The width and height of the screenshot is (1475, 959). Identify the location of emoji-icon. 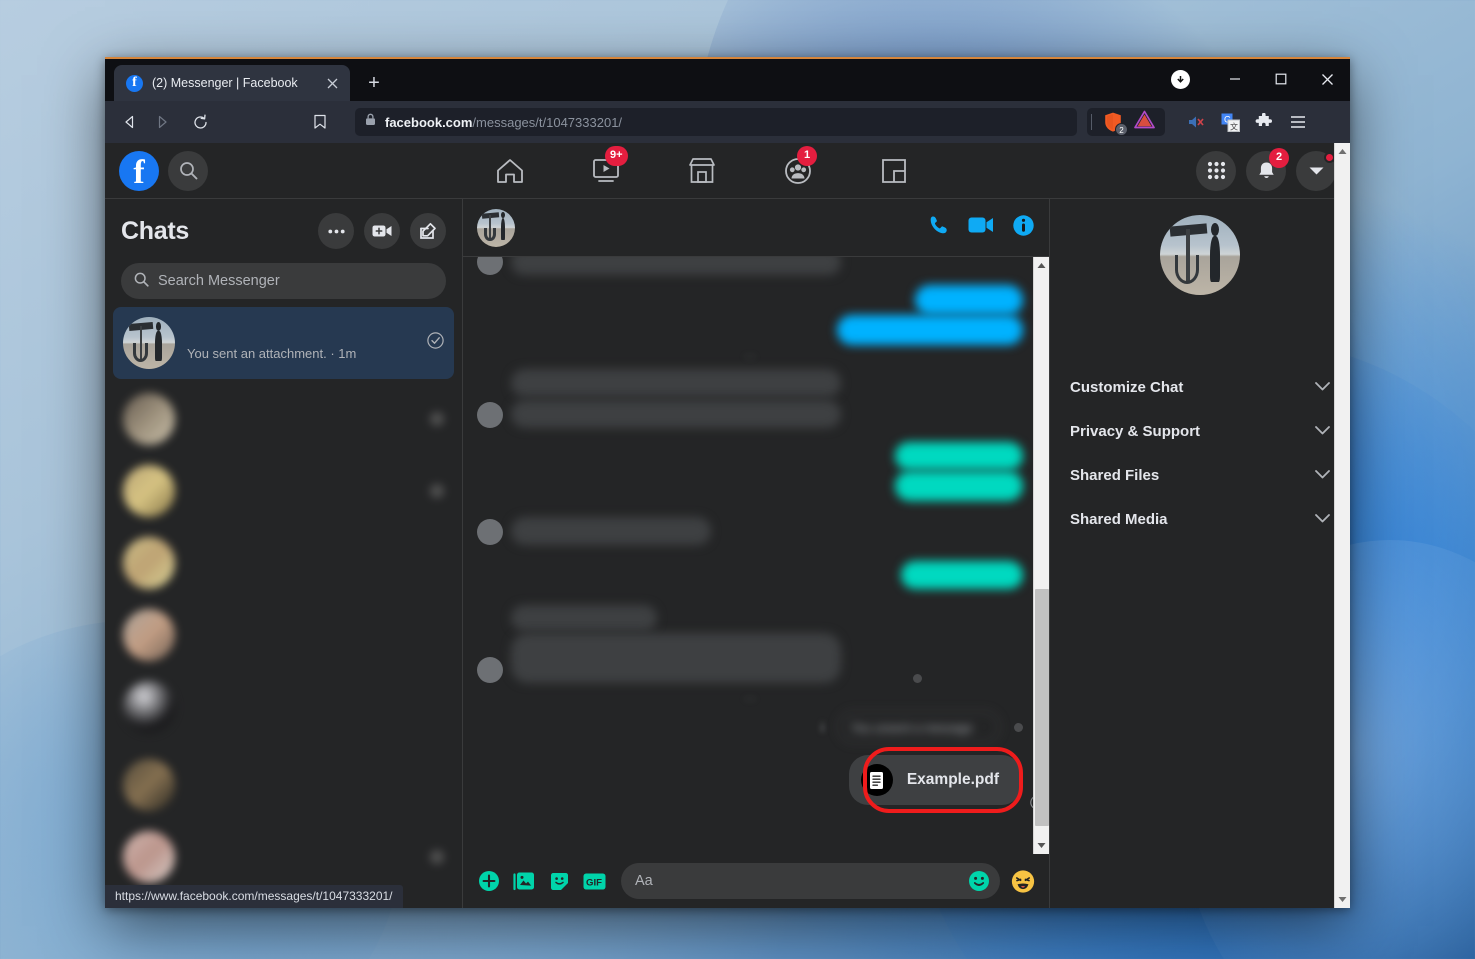
(979, 883).